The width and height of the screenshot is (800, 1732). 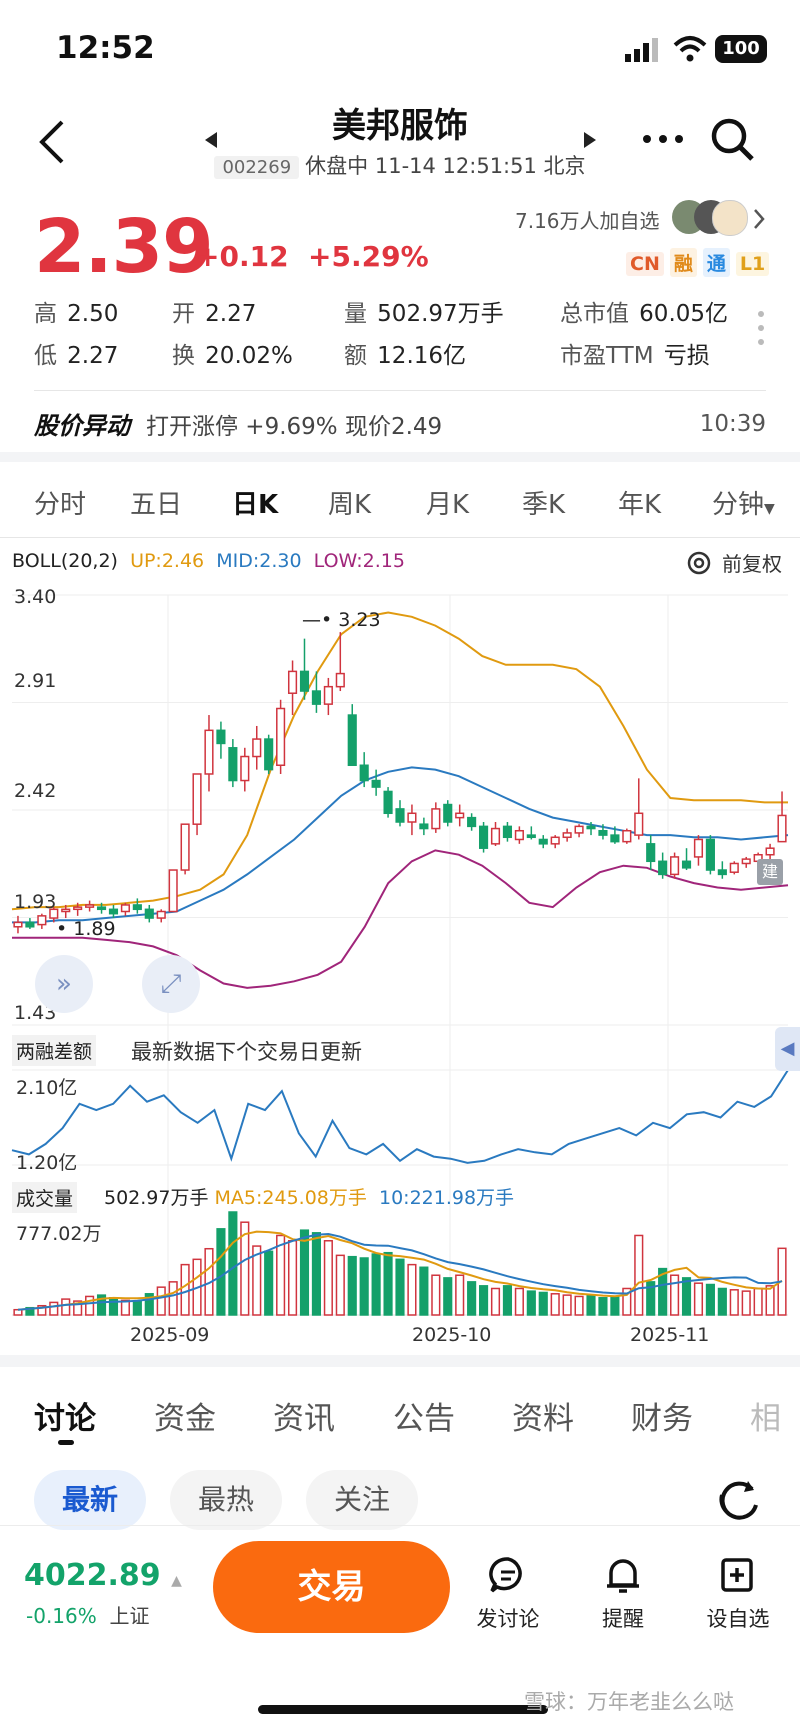 I want to click on trade-button: 交易, so click(x=331, y=1587).